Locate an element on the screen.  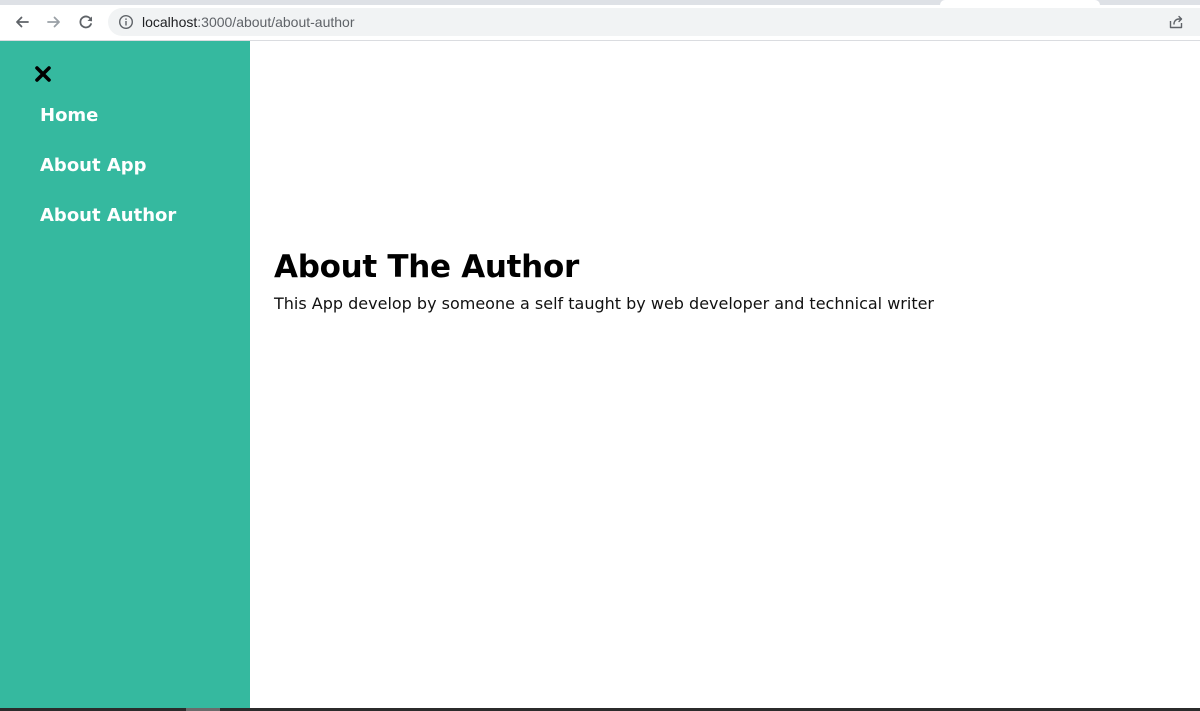
close-icon is located at coordinates (43, 74).